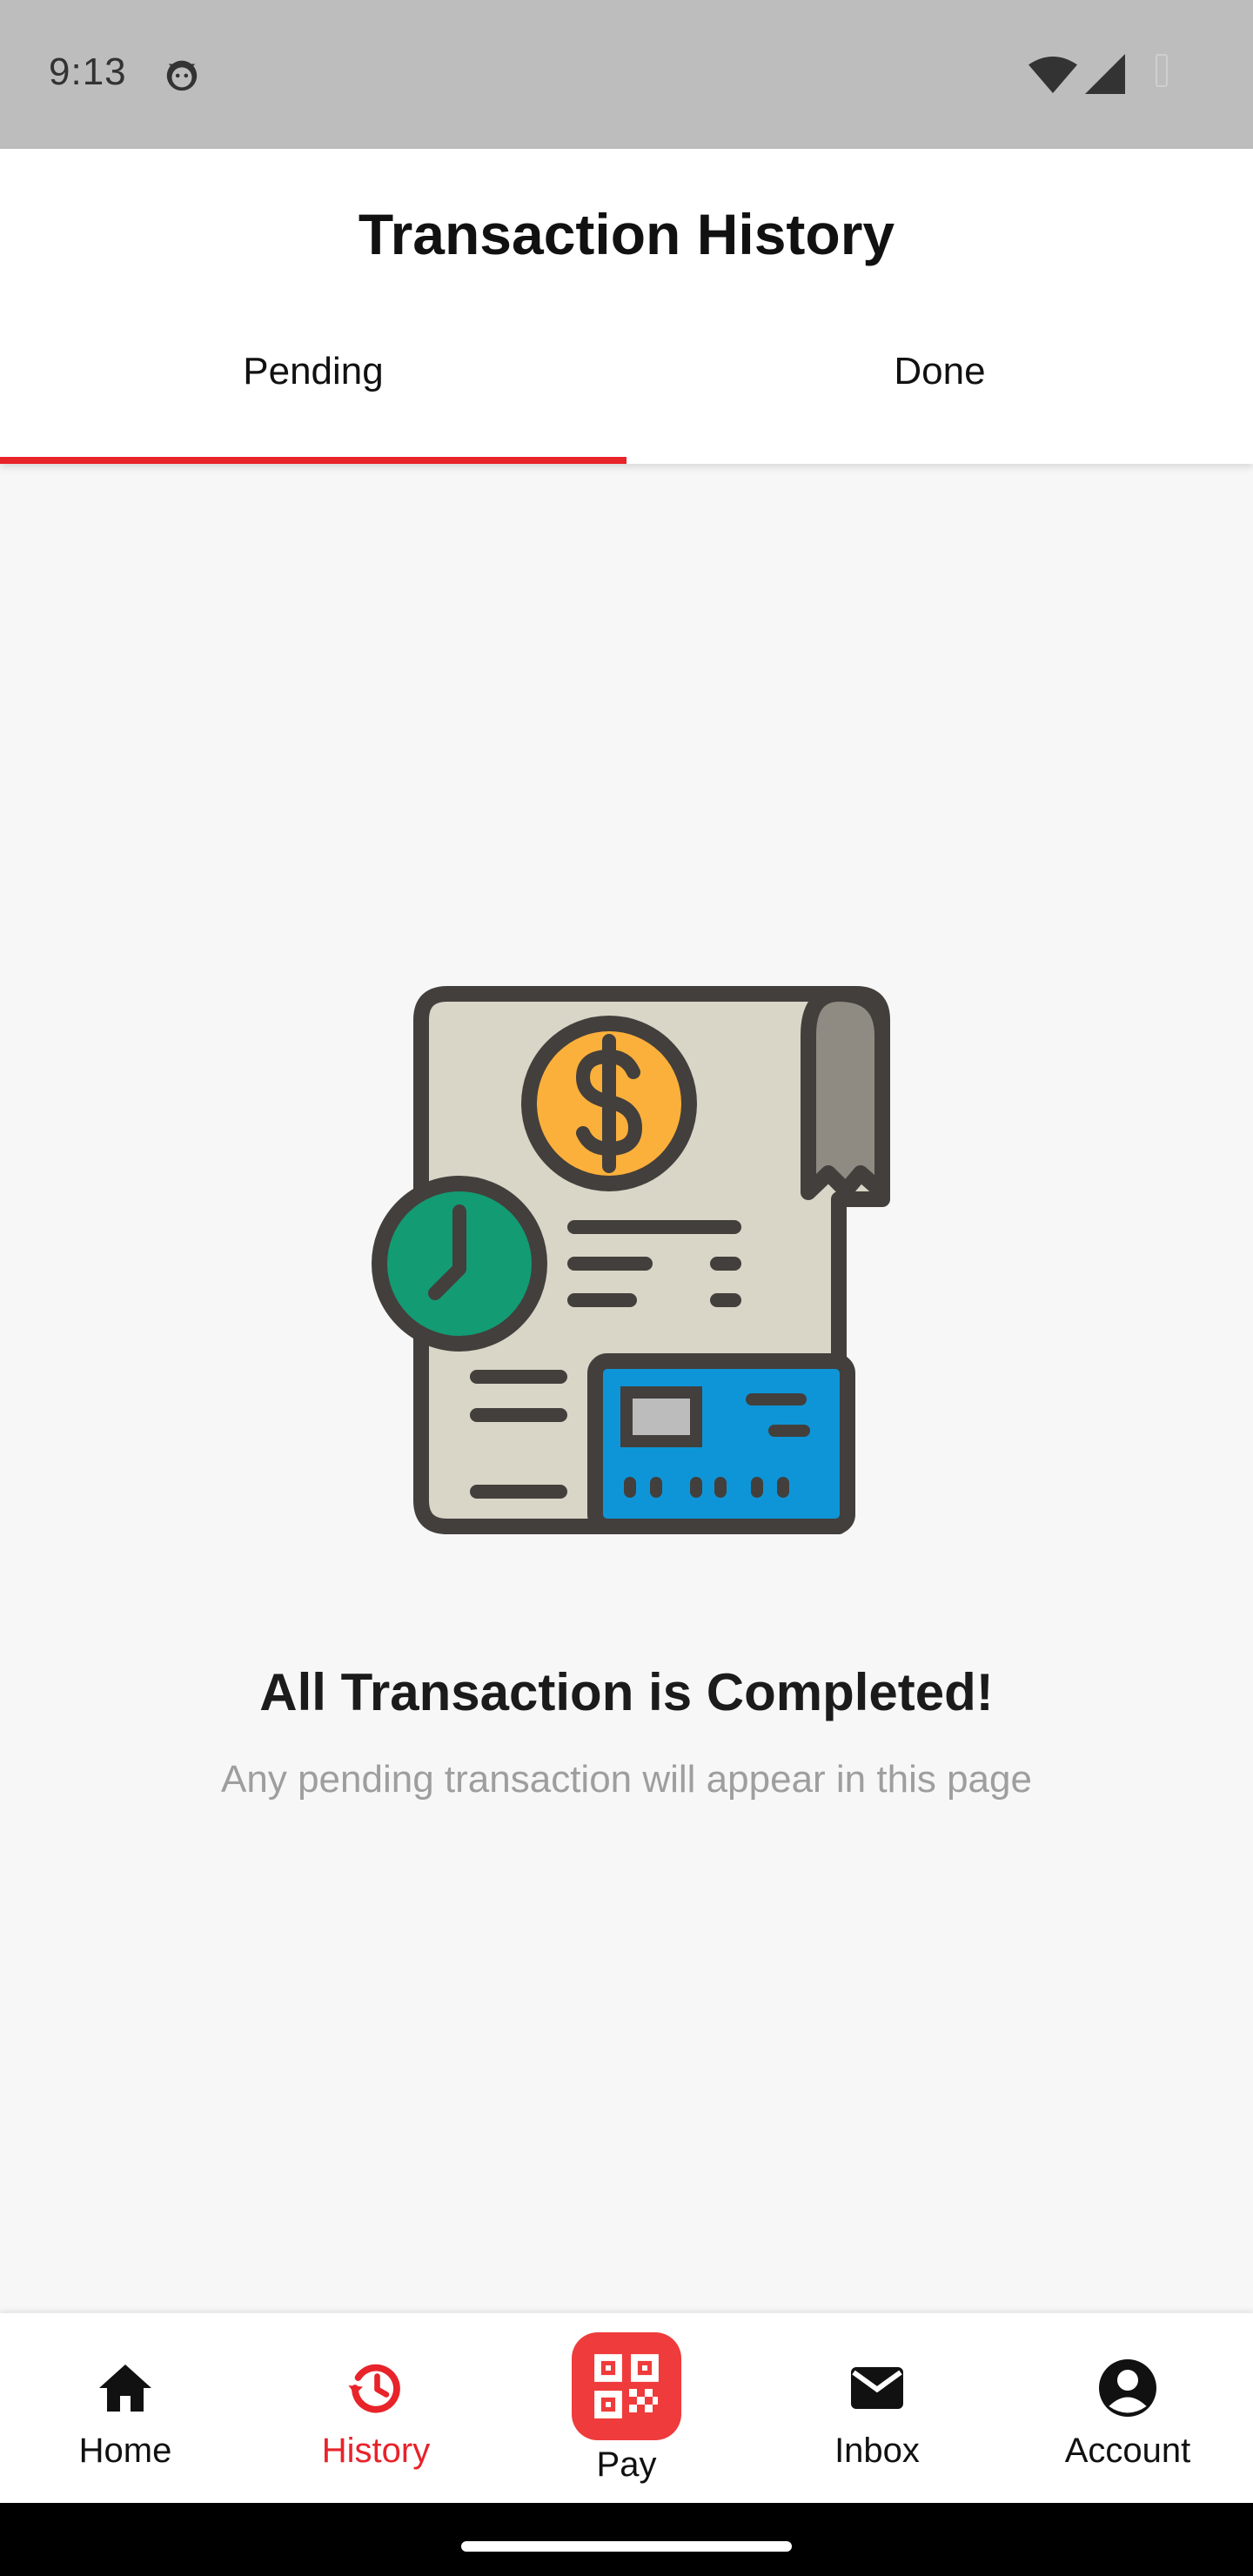  What do you see at coordinates (626, 2539) in the screenshot?
I see `system-navigation-bar` at bounding box center [626, 2539].